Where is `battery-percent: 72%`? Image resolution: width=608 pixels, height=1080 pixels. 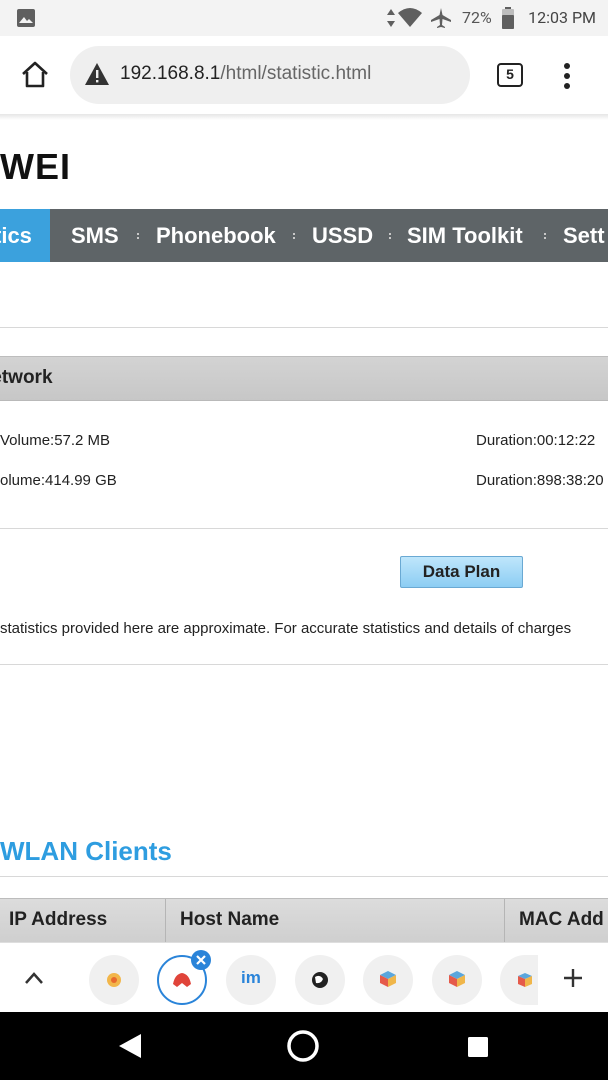 battery-percent: 72% is located at coordinates (477, 17).